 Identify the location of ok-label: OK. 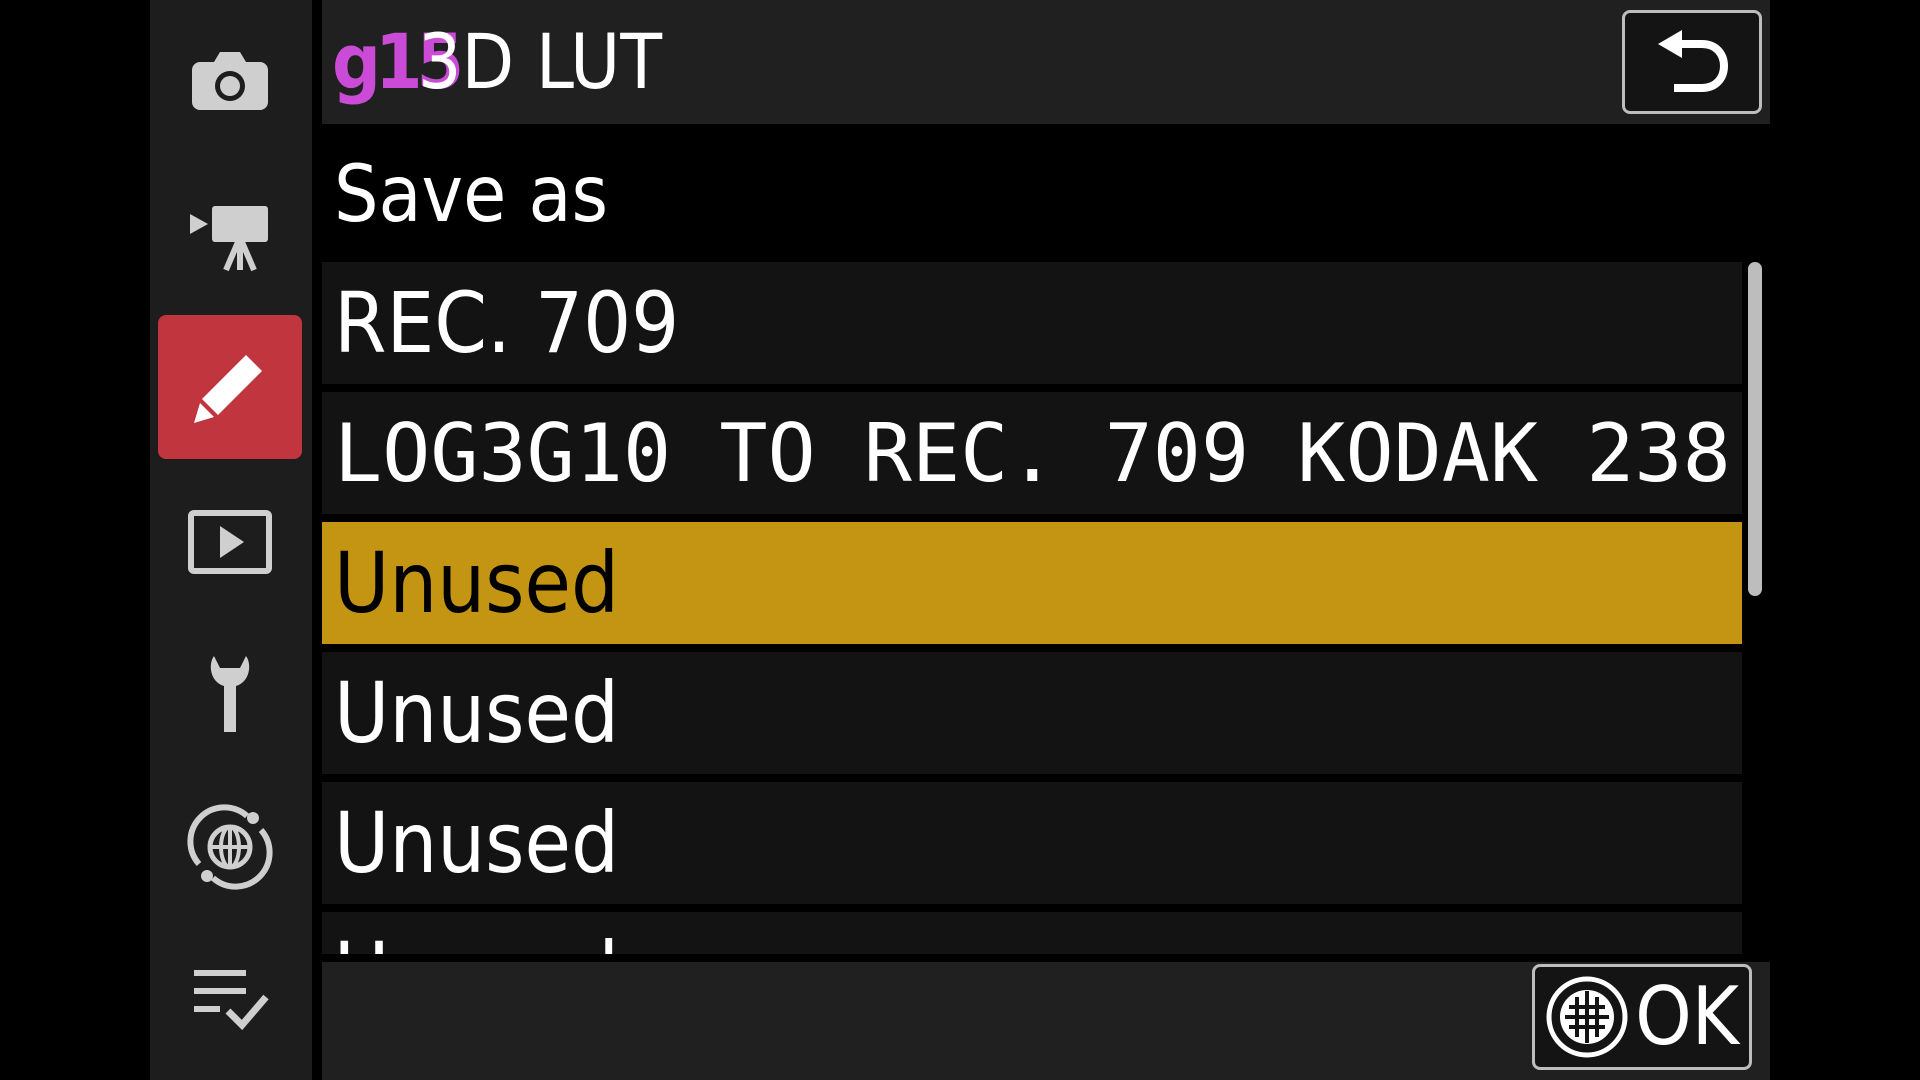
(1687, 1016).